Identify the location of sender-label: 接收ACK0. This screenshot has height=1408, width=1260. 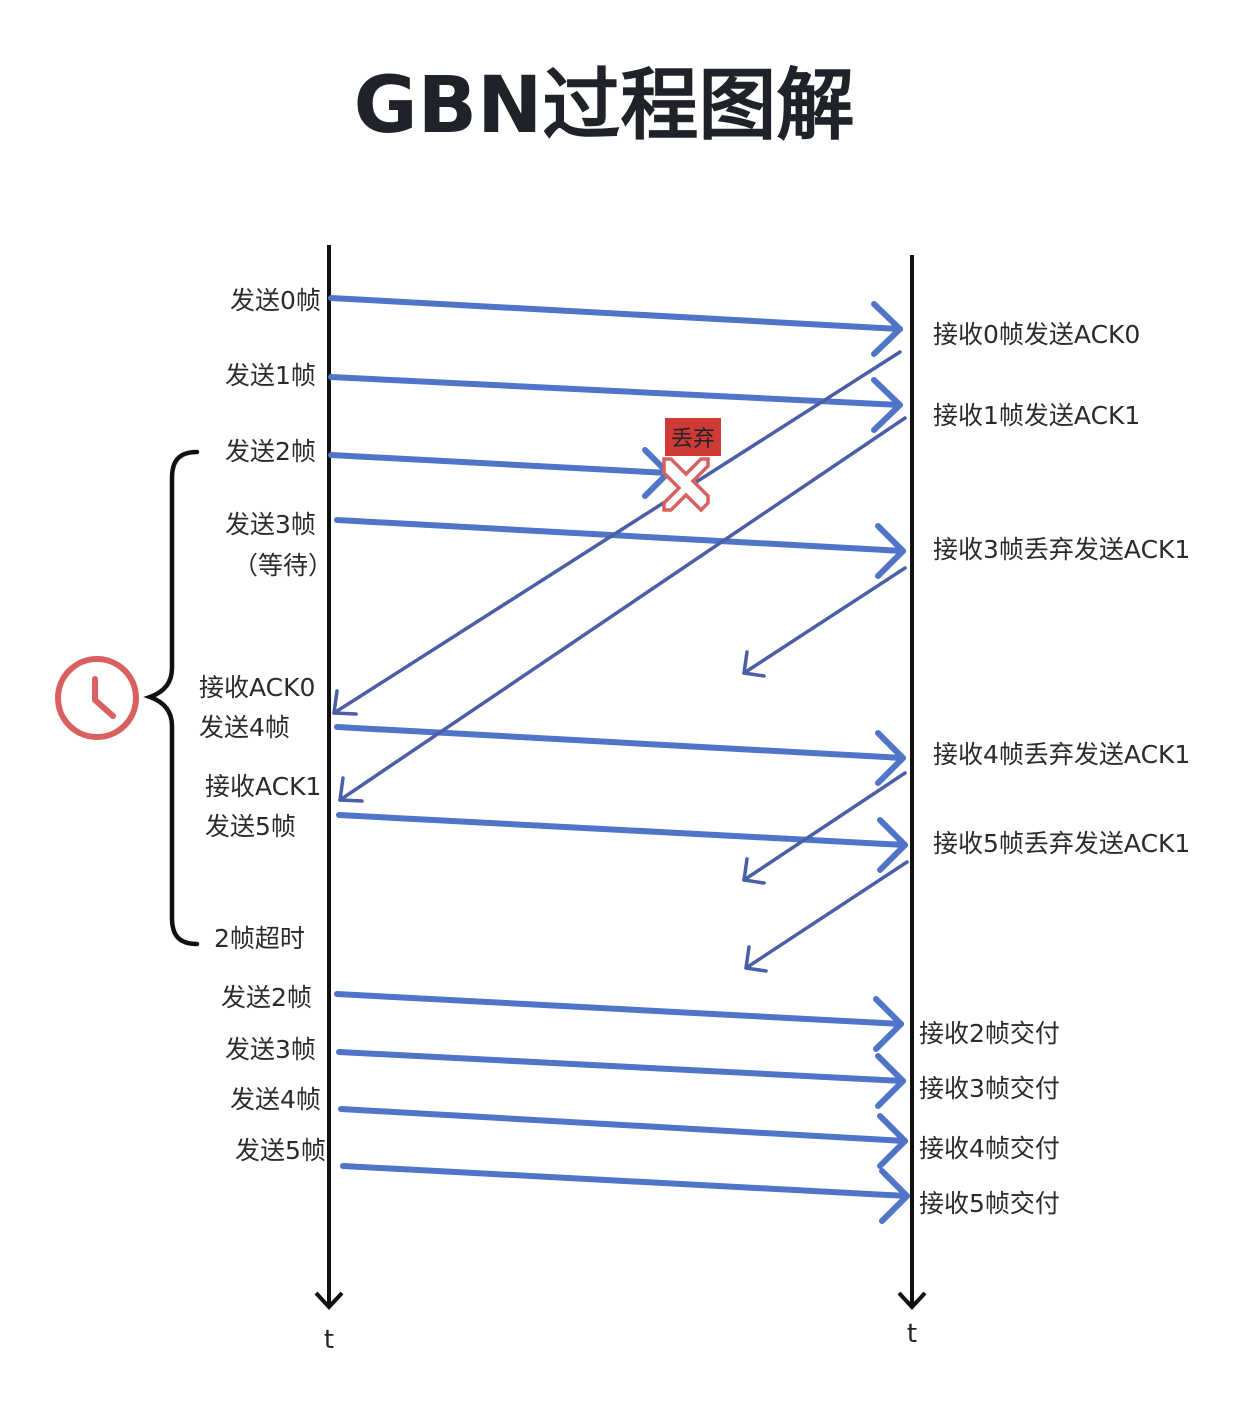
(257, 687).